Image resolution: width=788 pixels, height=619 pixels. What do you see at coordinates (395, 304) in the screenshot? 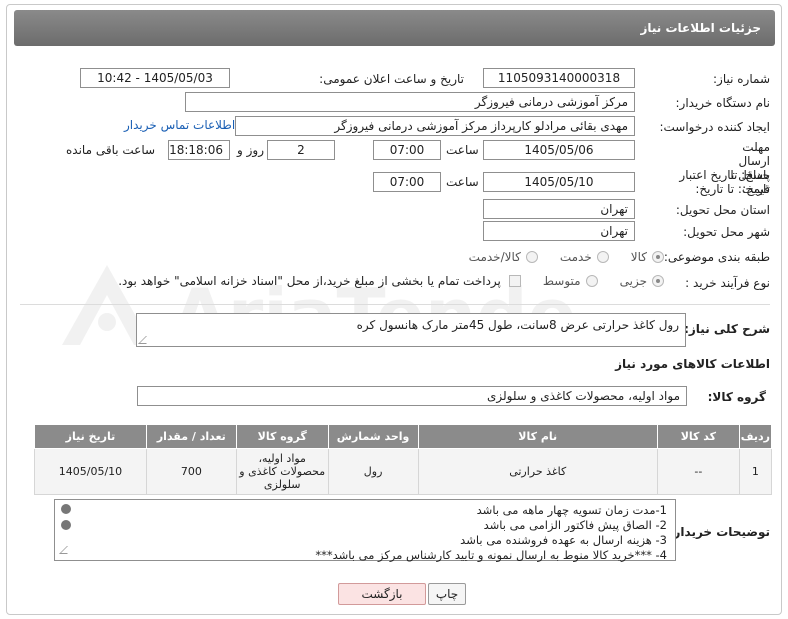
I see `divider` at bounding box center [395, 304].